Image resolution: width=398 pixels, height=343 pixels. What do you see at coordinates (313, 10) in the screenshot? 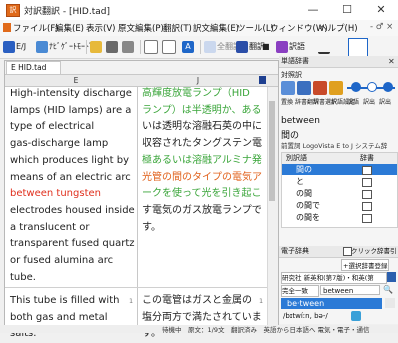
I see `minimize-button: —` at bounding box center [313, 10].